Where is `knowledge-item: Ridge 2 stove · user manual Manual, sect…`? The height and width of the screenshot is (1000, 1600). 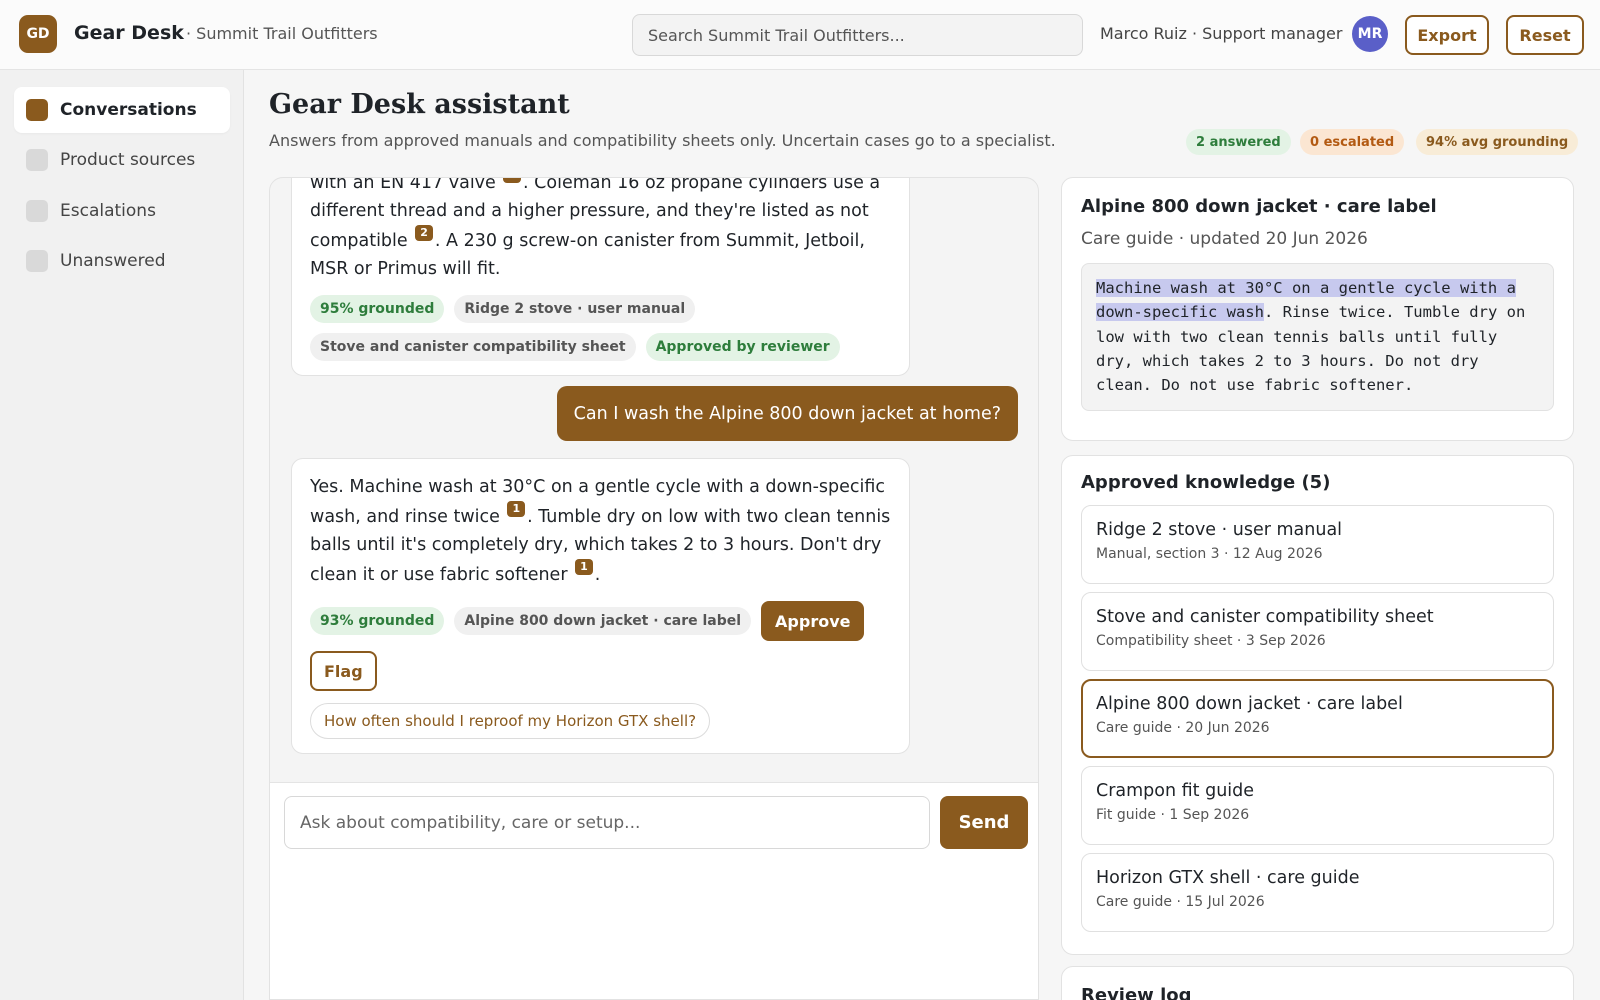 knowledge-item: Ridge 2 stove · user manual Manual, sect… is located at coordinates (1317, 544).